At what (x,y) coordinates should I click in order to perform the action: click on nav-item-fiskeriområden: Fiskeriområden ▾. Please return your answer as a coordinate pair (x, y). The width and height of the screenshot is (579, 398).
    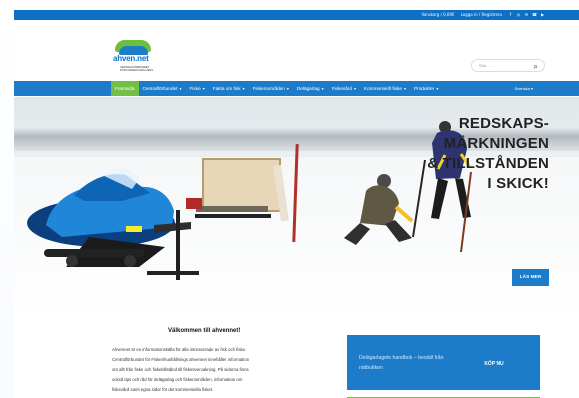
    Looking at the image, I should click on (271, 88).